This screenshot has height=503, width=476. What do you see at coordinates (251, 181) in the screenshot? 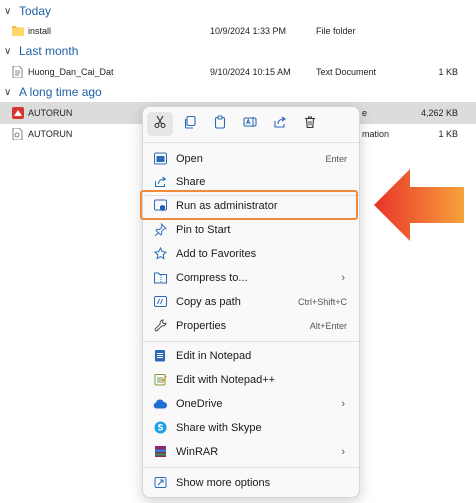
I see `menu-item-share: Share` at bounding box center [251, 181].